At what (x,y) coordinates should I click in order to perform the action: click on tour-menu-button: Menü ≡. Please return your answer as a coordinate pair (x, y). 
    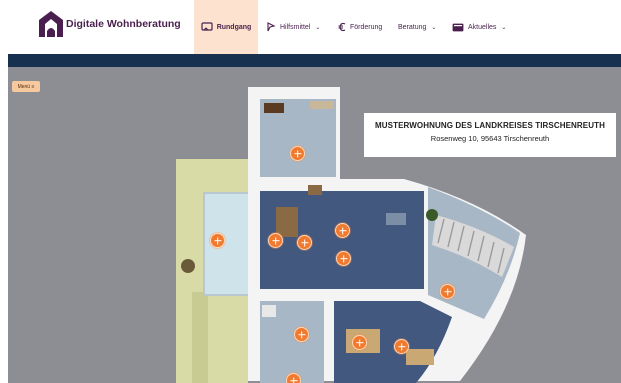
    Looking at the image, I should click on (26, 86).